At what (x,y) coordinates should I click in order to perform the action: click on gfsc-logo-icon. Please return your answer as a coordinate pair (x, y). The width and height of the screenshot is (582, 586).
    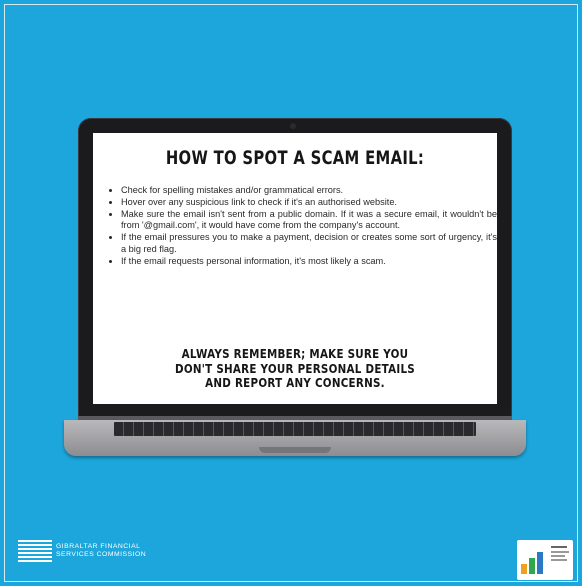
    Looking at the image, I should click on (35, 551).